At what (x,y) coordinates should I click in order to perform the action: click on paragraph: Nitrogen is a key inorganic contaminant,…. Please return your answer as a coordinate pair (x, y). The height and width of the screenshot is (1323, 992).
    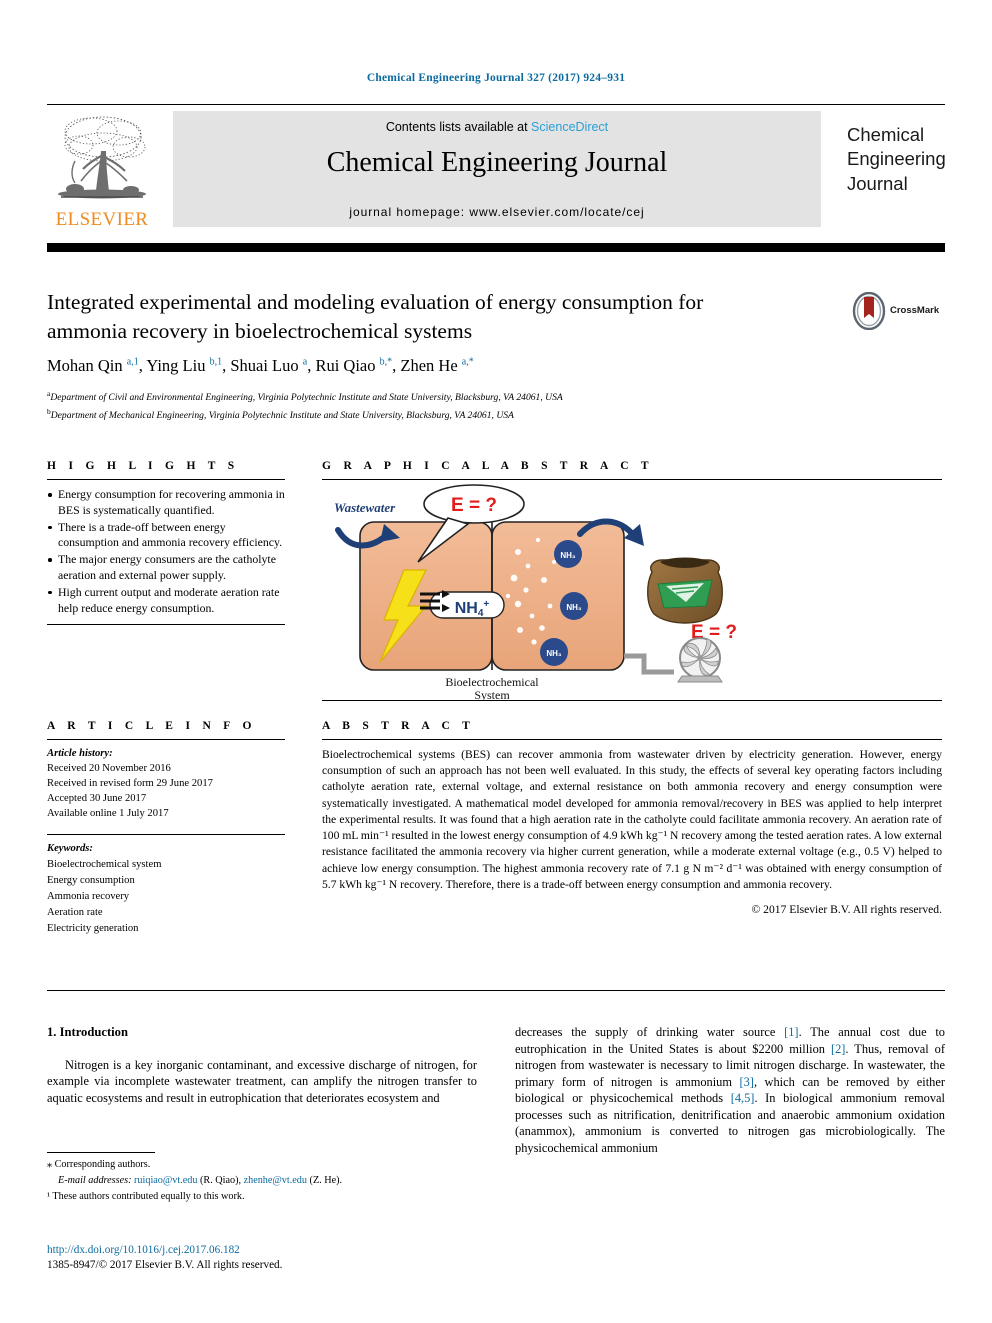
    Looking at the image, I should click on (262, 1081).